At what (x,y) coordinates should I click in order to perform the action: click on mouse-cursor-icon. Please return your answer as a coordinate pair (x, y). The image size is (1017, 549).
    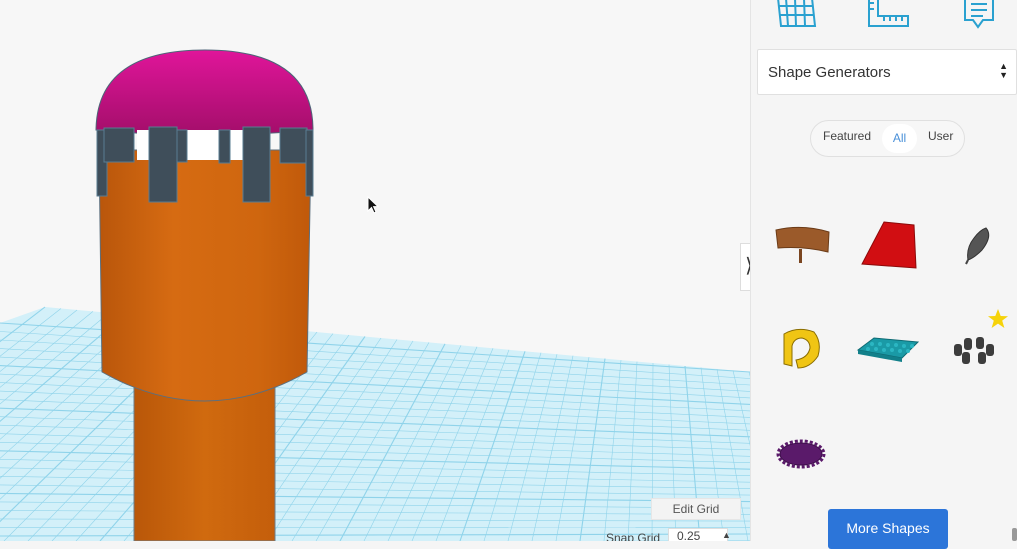
    Looking at the image, I should click on (374, 206).